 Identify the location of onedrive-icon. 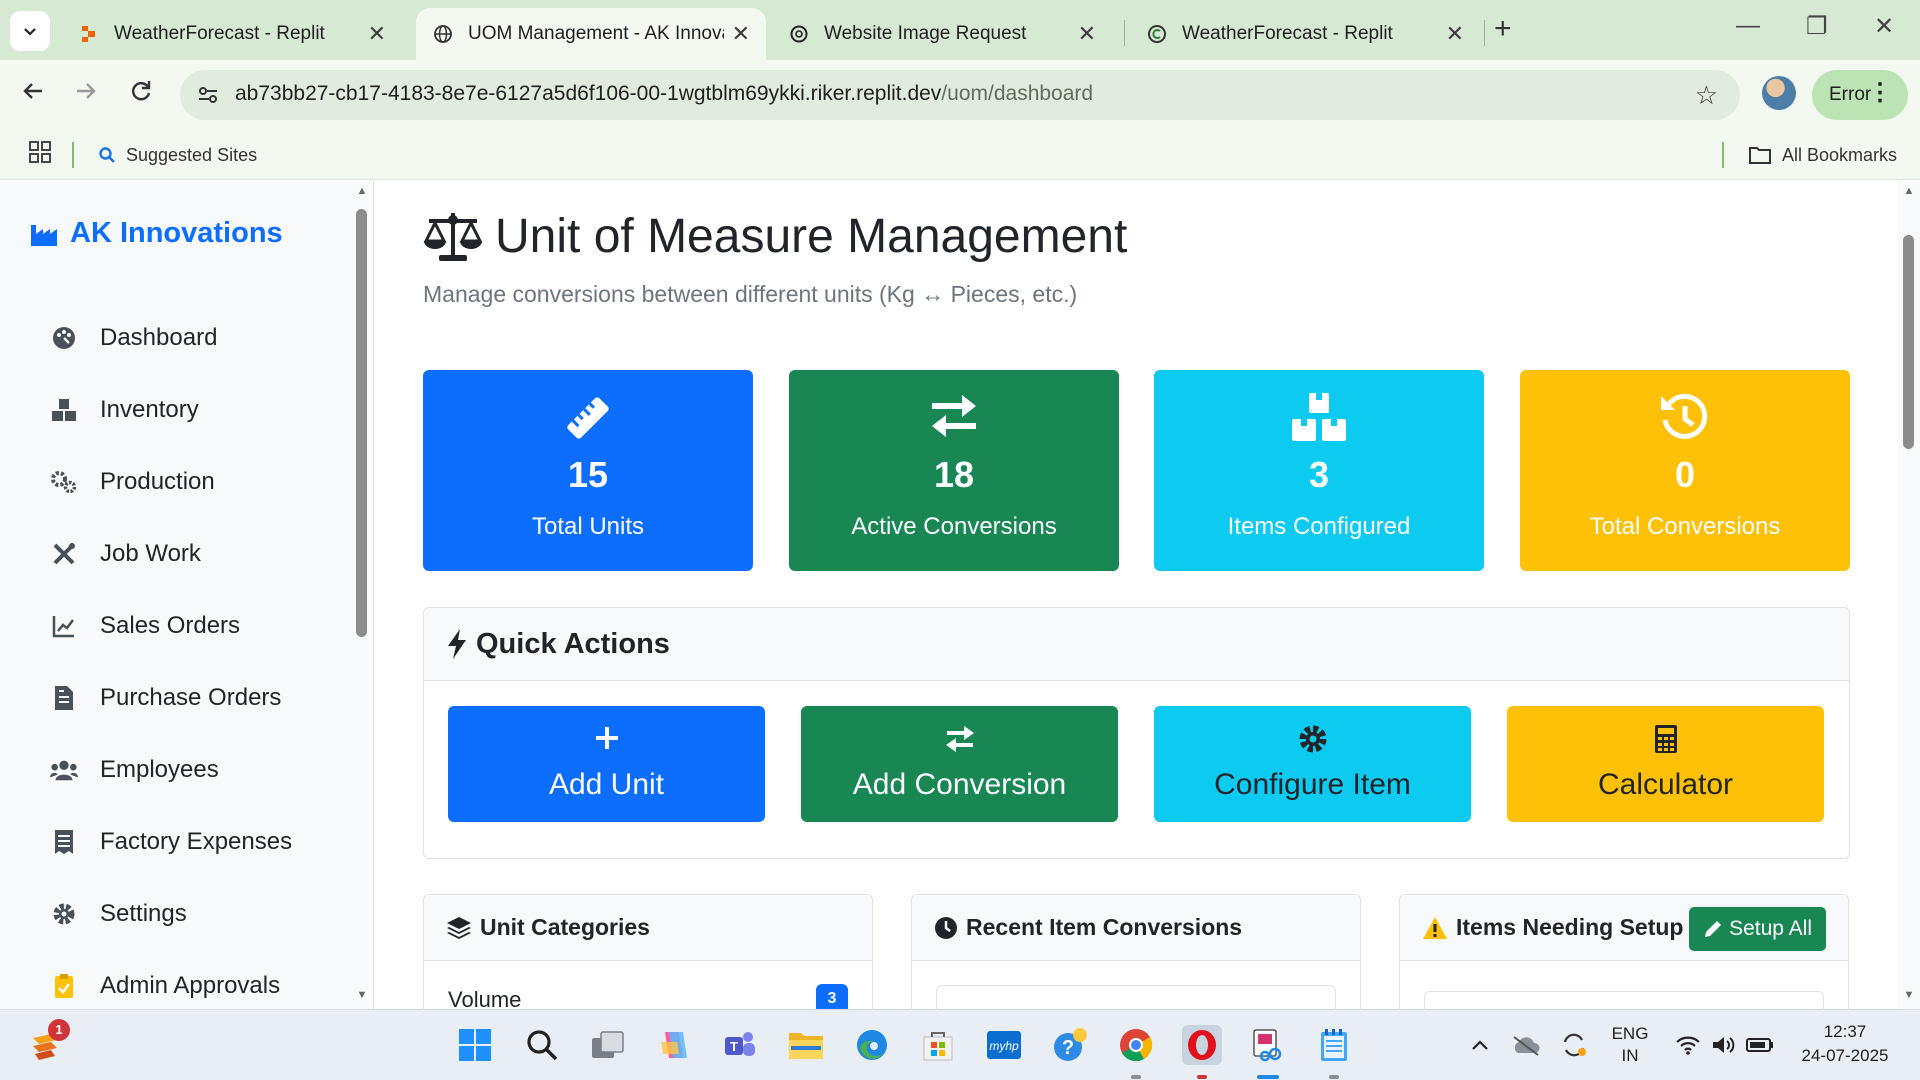
(1526, 1045).